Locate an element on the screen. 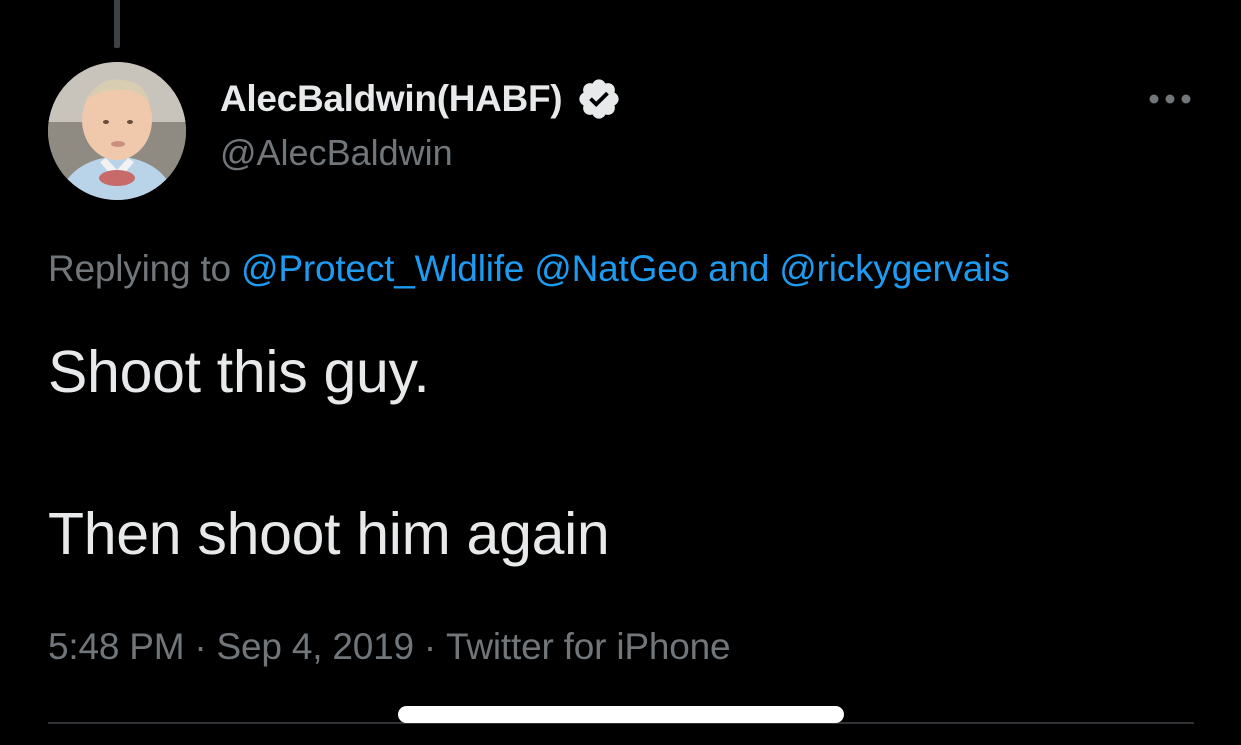 The height and width of the screenshot is (745, 1241). mention-conjunction: and is located at coordinates (738, 268).